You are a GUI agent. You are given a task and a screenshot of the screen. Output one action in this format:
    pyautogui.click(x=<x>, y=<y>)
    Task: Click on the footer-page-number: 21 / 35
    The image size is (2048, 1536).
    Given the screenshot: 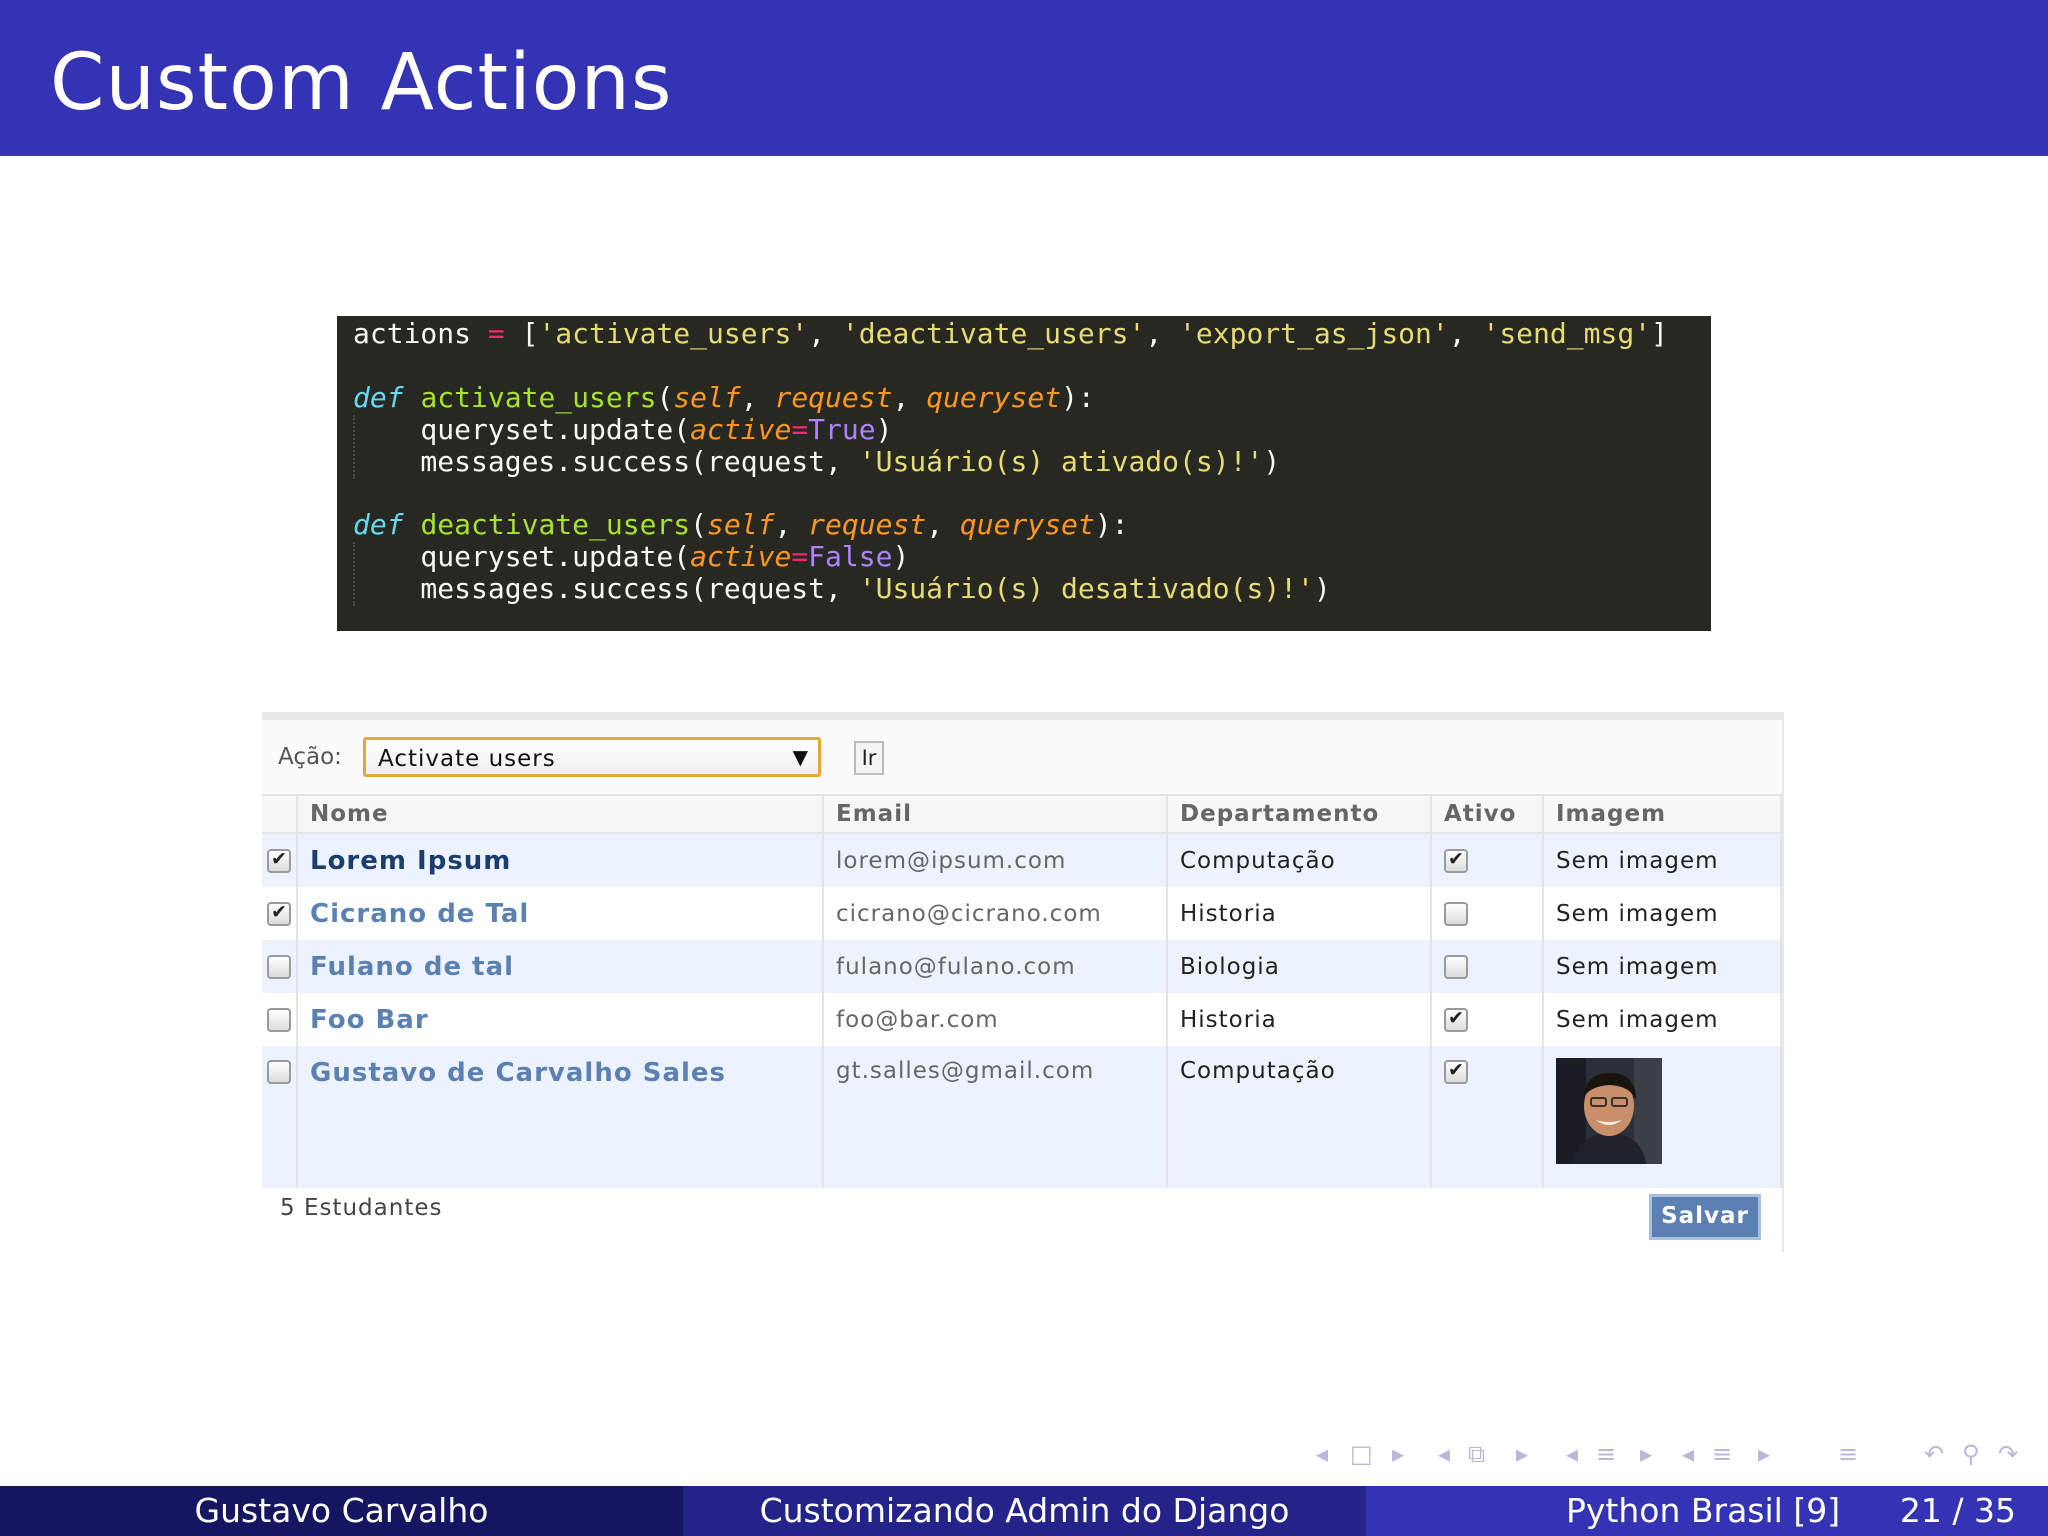 What is the action you would take?
    pyautogui.click(x=1957, y=1510)
    